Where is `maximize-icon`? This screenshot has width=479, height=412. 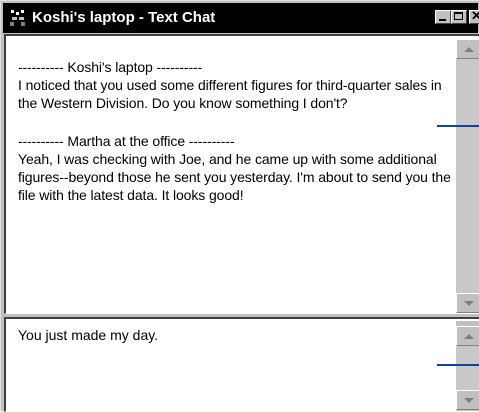 maximize-icon is located at coordinates (458, 16).